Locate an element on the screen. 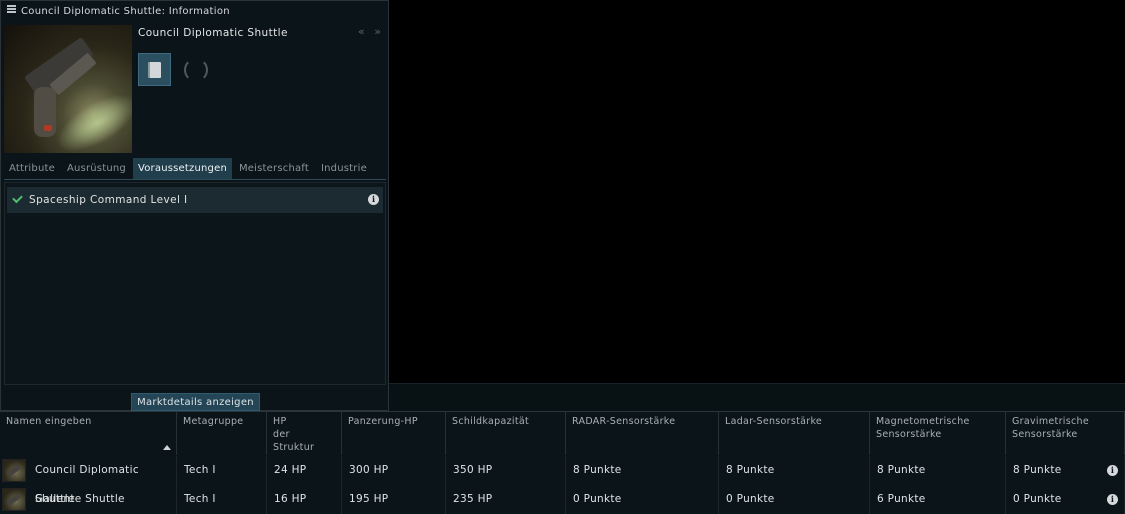 The image size is (1125, 514). market-details-button: Marktdetails anzeigen is located at coordinates (195, 402).